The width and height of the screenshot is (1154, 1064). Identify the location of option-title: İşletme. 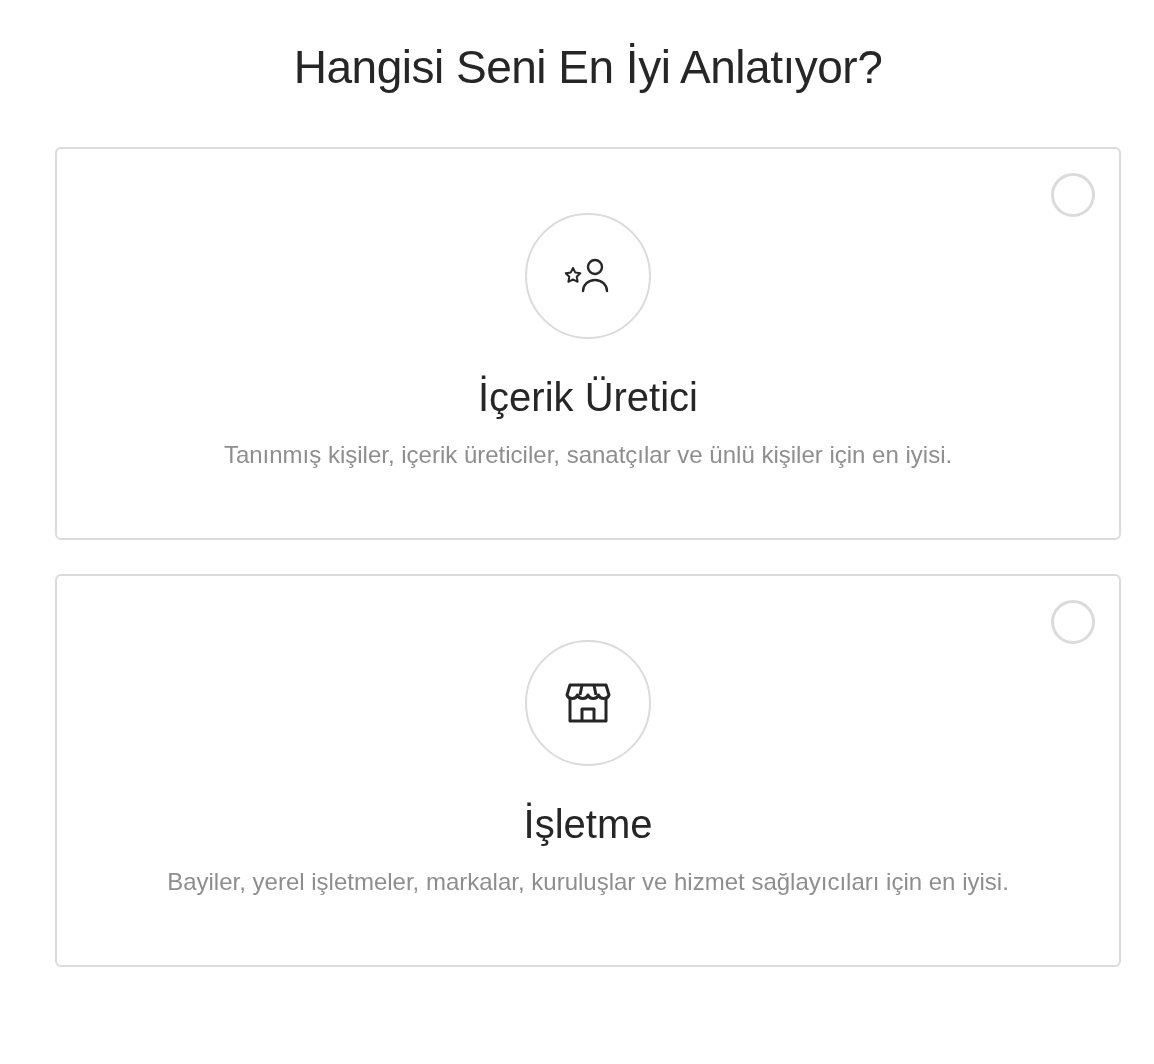
(588, 824).